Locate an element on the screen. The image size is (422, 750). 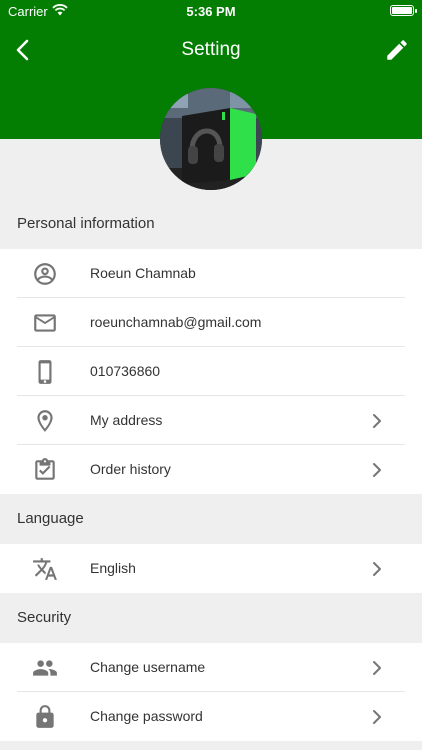
language-group: English is located at coordinates (211, 568).